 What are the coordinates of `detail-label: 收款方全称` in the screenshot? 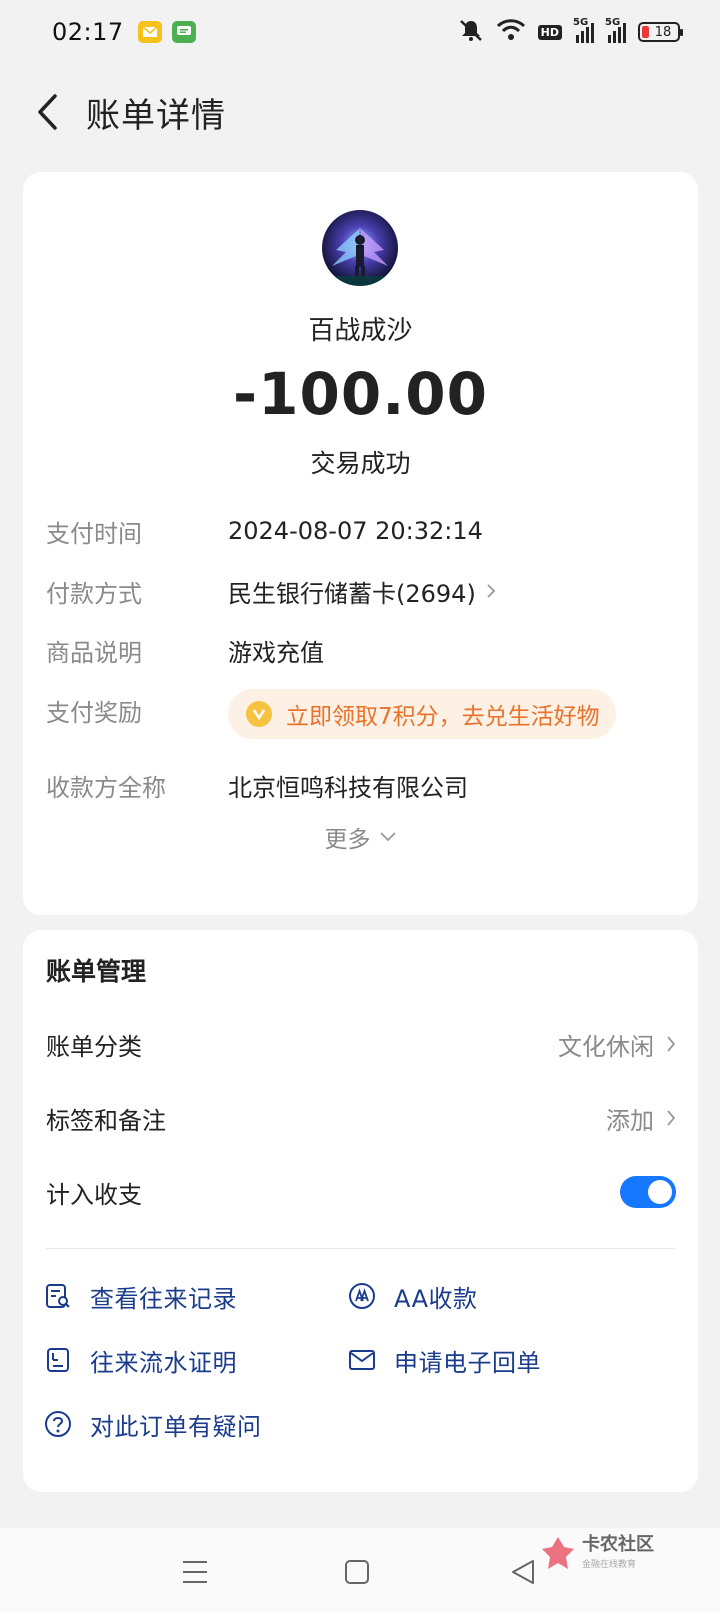 It's located at (106, 787).